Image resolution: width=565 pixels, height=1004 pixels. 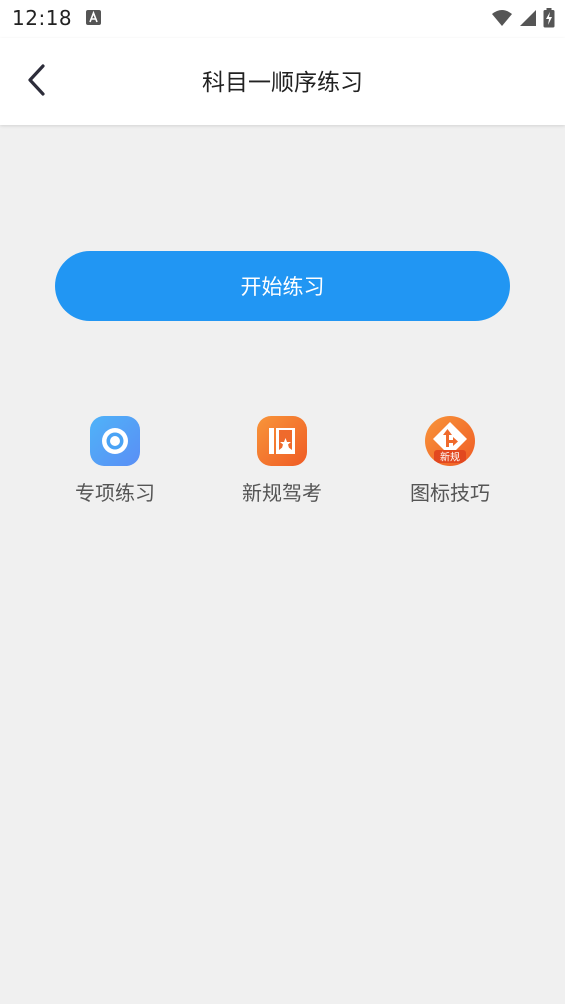 I want to click on battery-charging-icon, so click(x=549, y=20).